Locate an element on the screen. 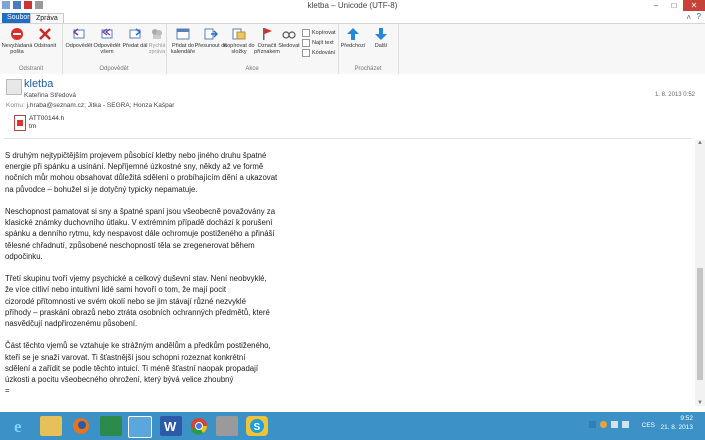 The image size is (705, 440). chrome-icon is located at coordinates (199, 426).